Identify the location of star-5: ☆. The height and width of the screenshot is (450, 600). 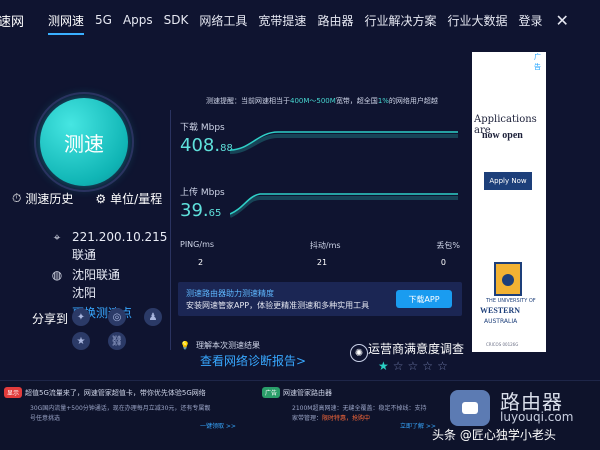
(442, 366).